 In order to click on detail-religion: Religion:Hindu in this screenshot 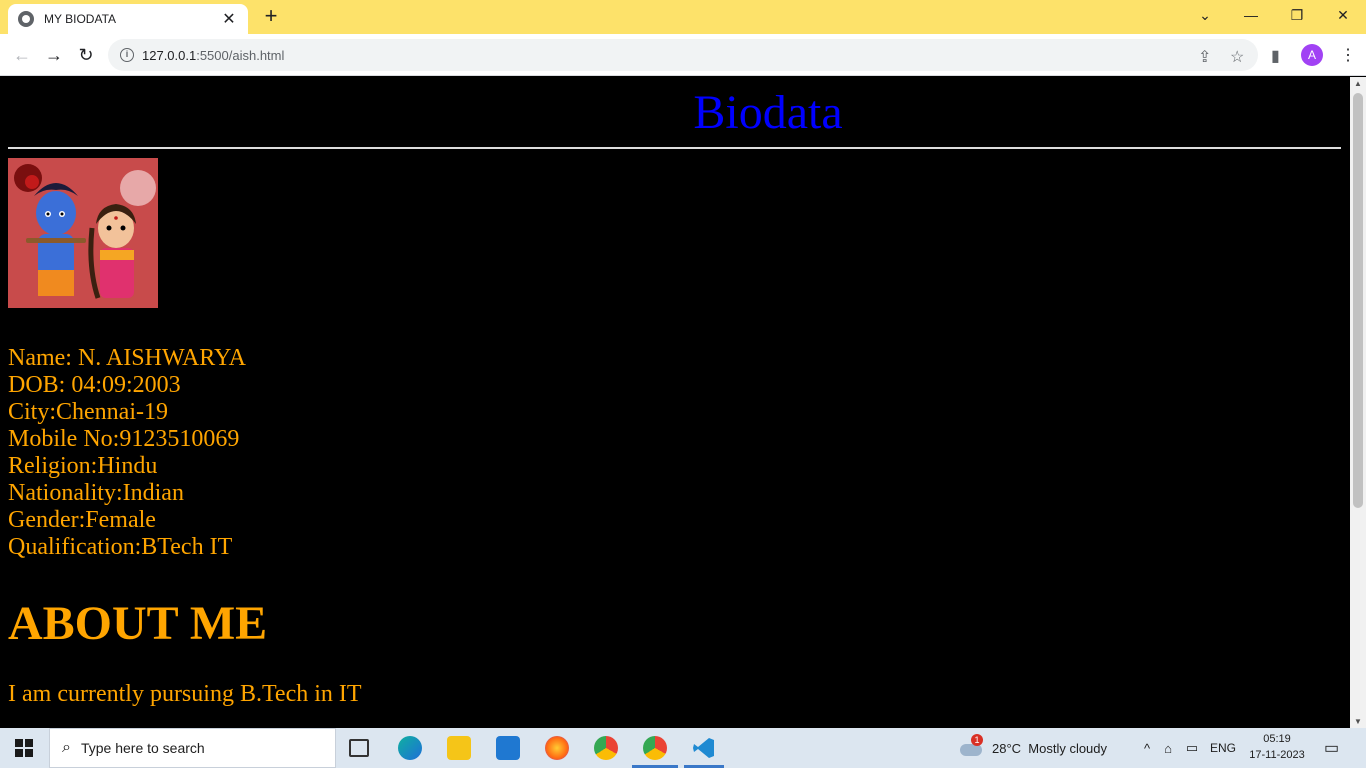, I will do `click(83, 466)`.